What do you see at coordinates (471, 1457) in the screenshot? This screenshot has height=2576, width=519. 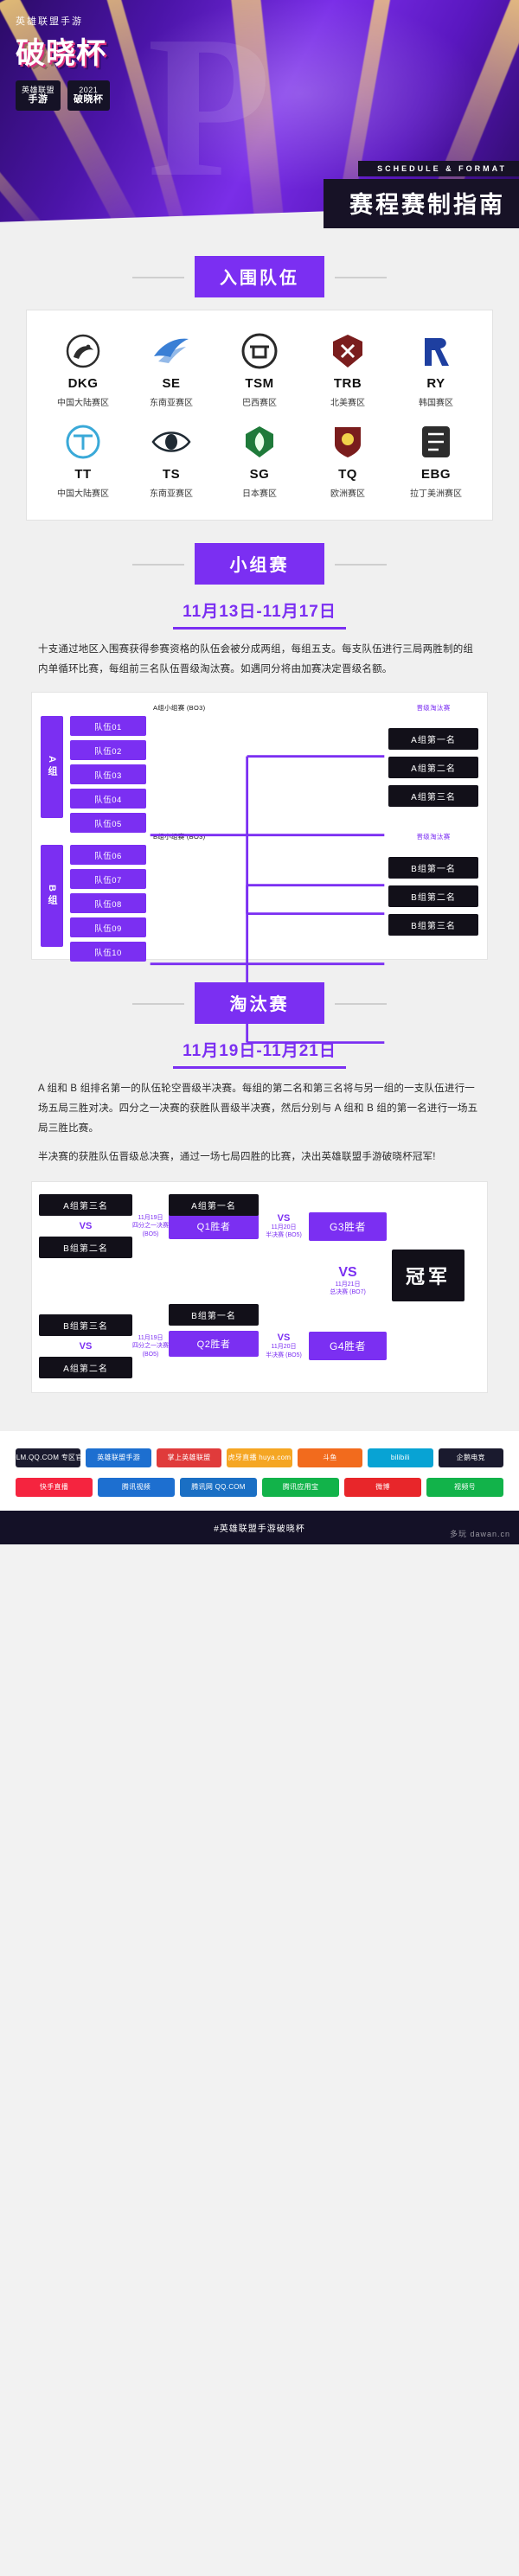 I see `partner-logo: 企鹅电竞` at bounding box center [471, 1457].